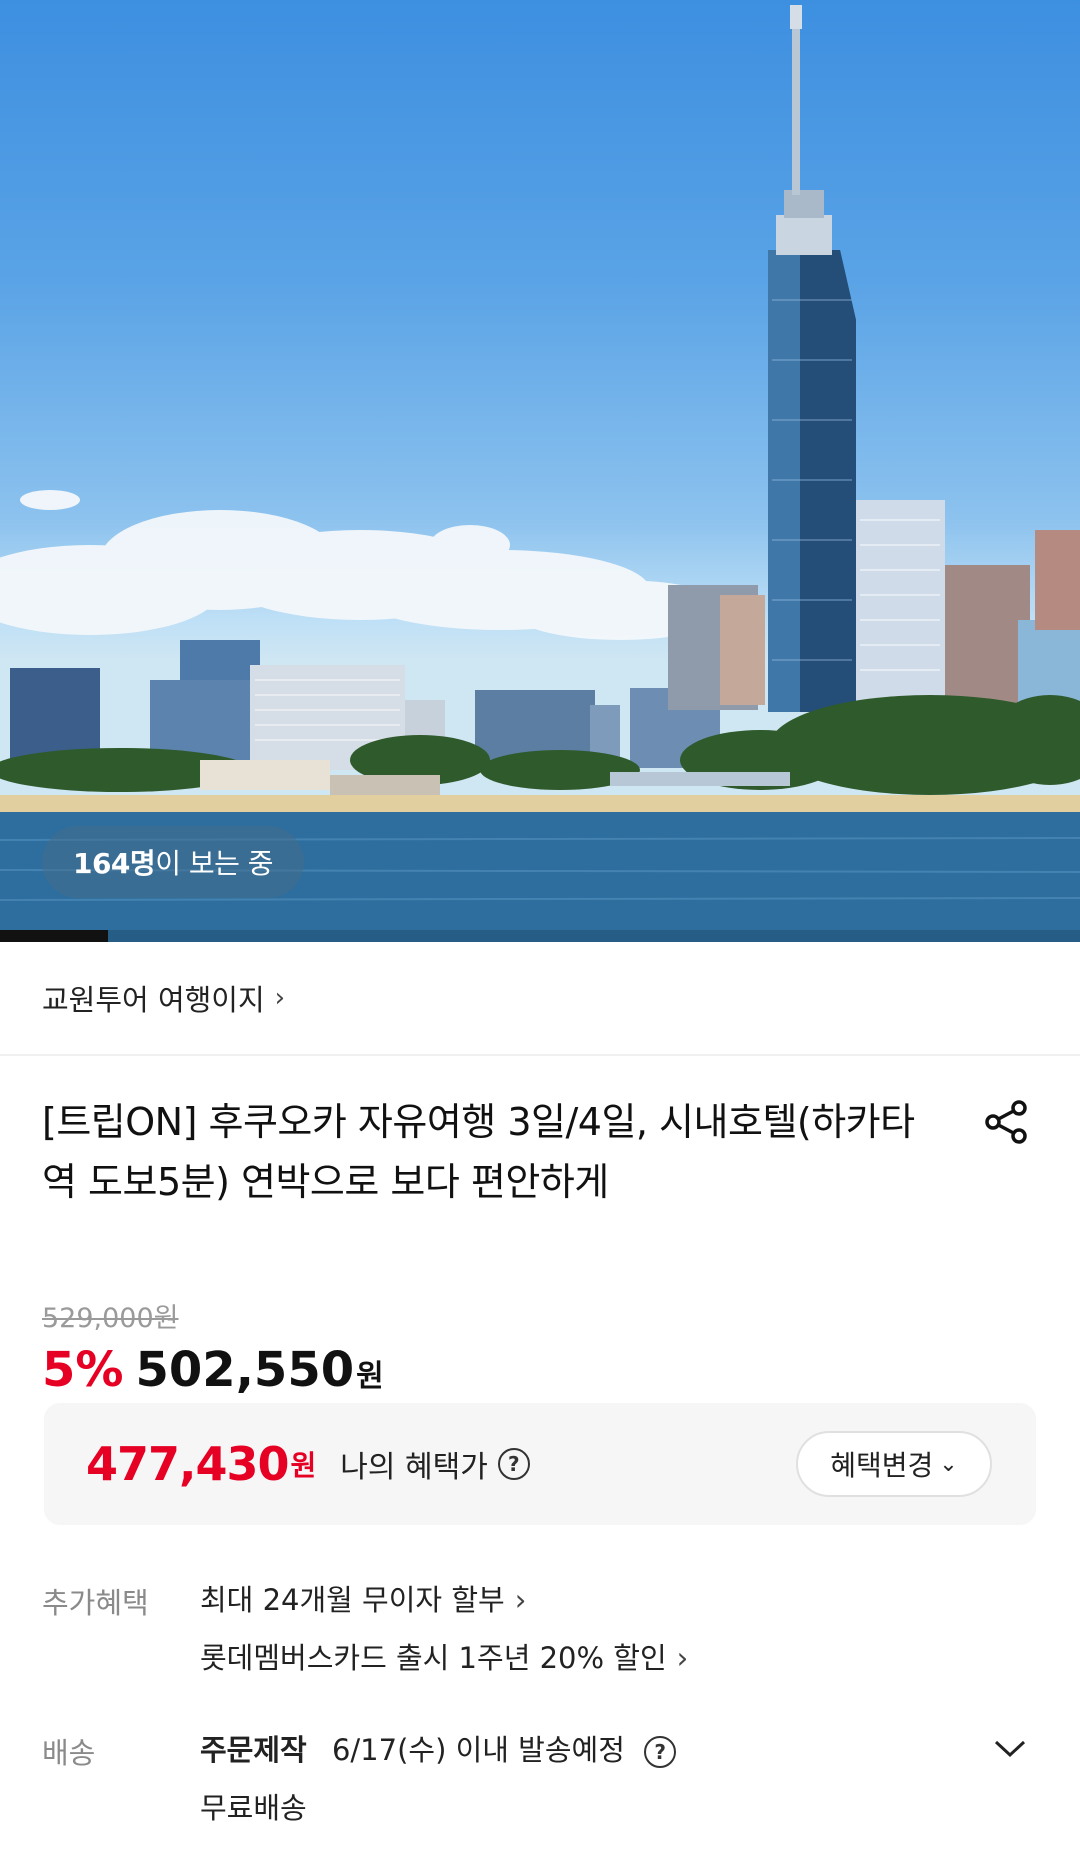 This screenshot has height=1870, width=1080. I want to click on viewer-count: 164명, so click(114, 863).